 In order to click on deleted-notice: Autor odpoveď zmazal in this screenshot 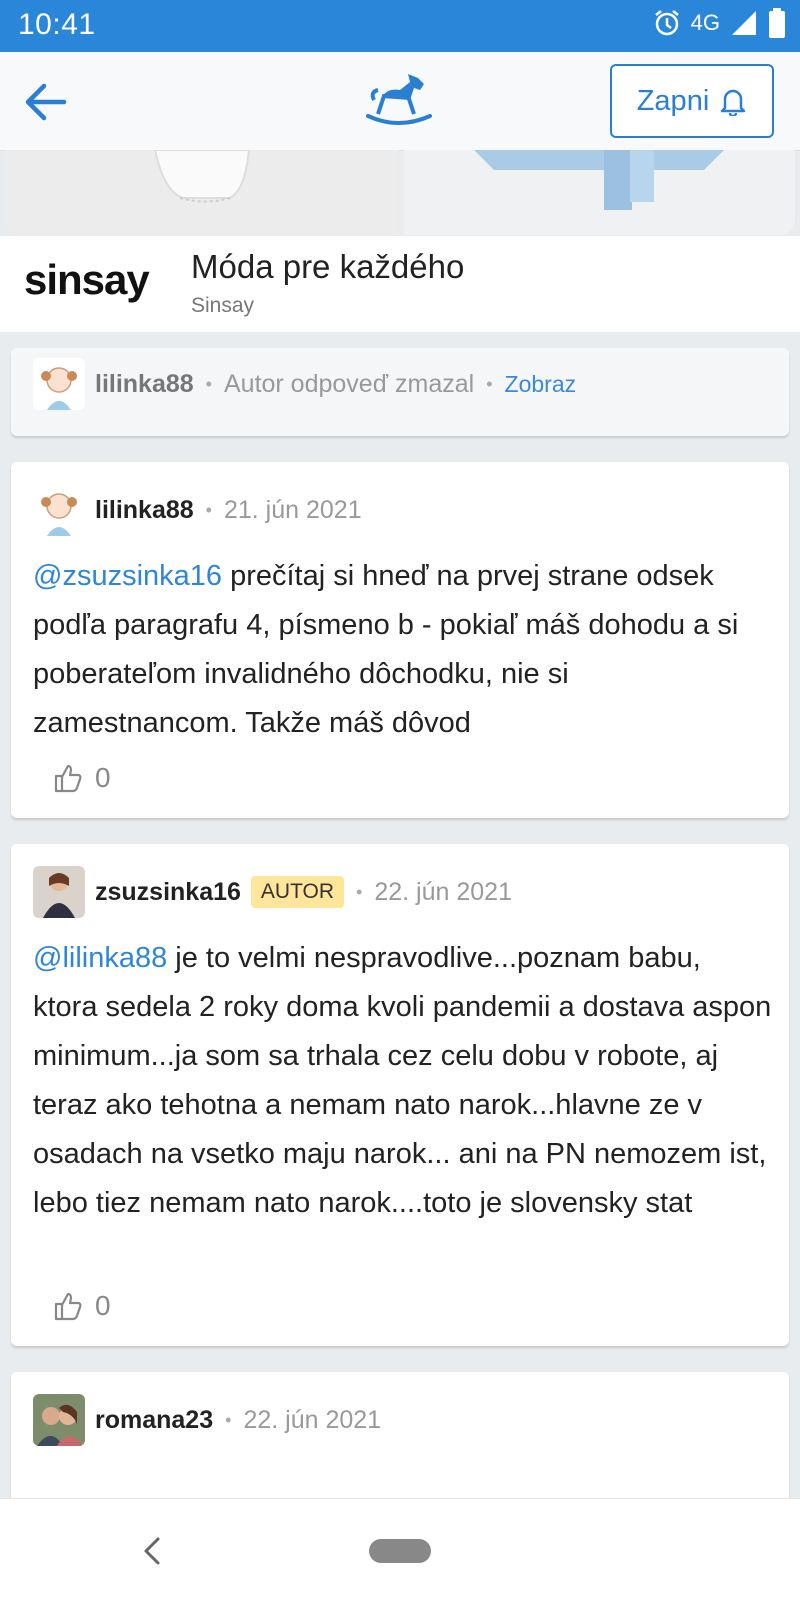, I will do `click(349, 383)`.